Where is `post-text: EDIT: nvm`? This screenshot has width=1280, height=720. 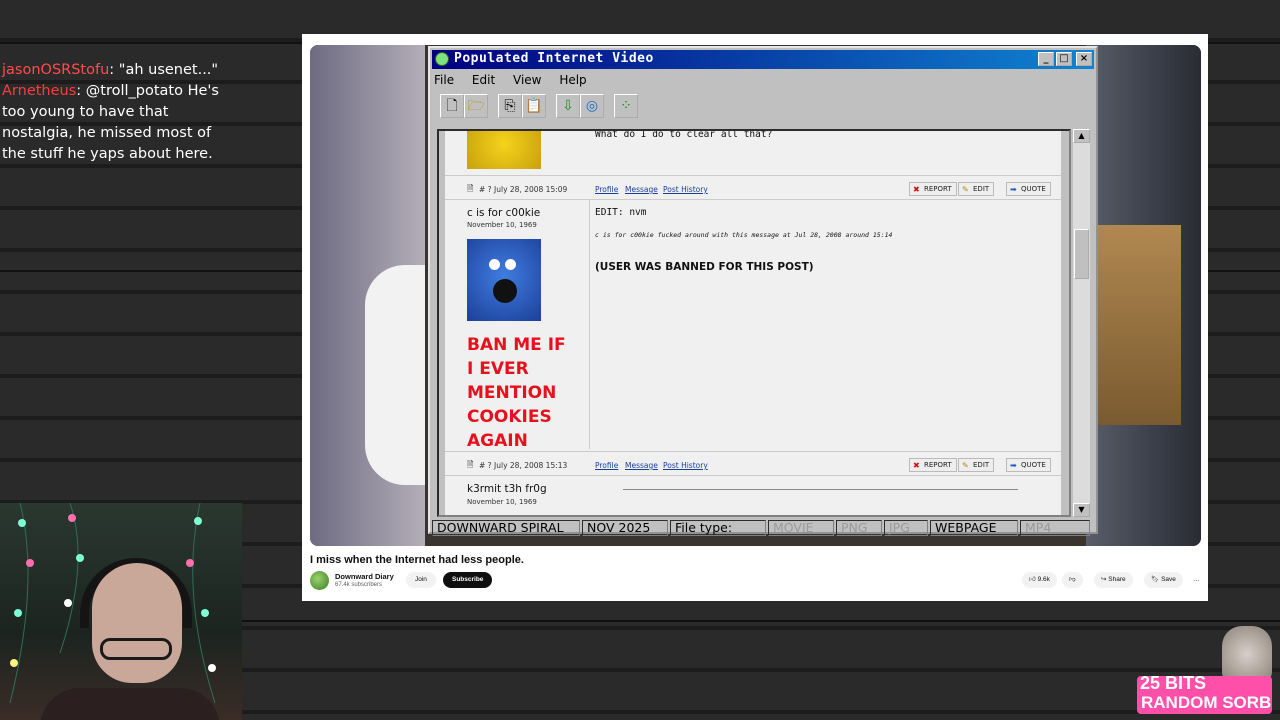
post-text: EDIT: nvm is located at coordinates (621, 212).